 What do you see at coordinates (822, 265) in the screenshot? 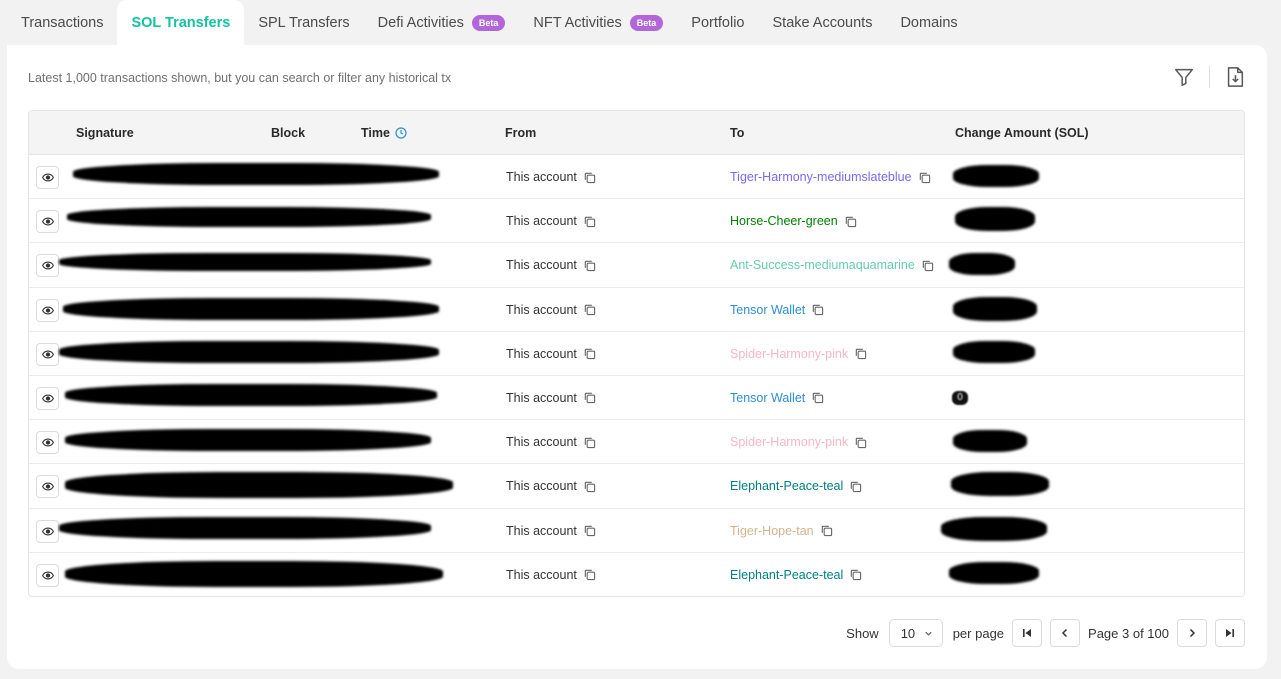
I see `to-address-link: Ant-Success-mediumaquamarine` at bounding box center [822, 265].